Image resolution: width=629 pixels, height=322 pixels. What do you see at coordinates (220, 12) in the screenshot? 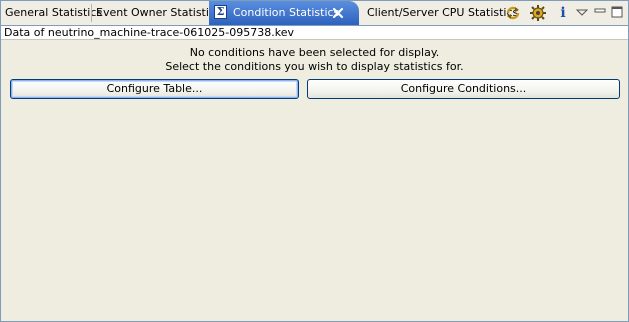
I see `sigma-icon: Σ` at bounding box center [220, 12].